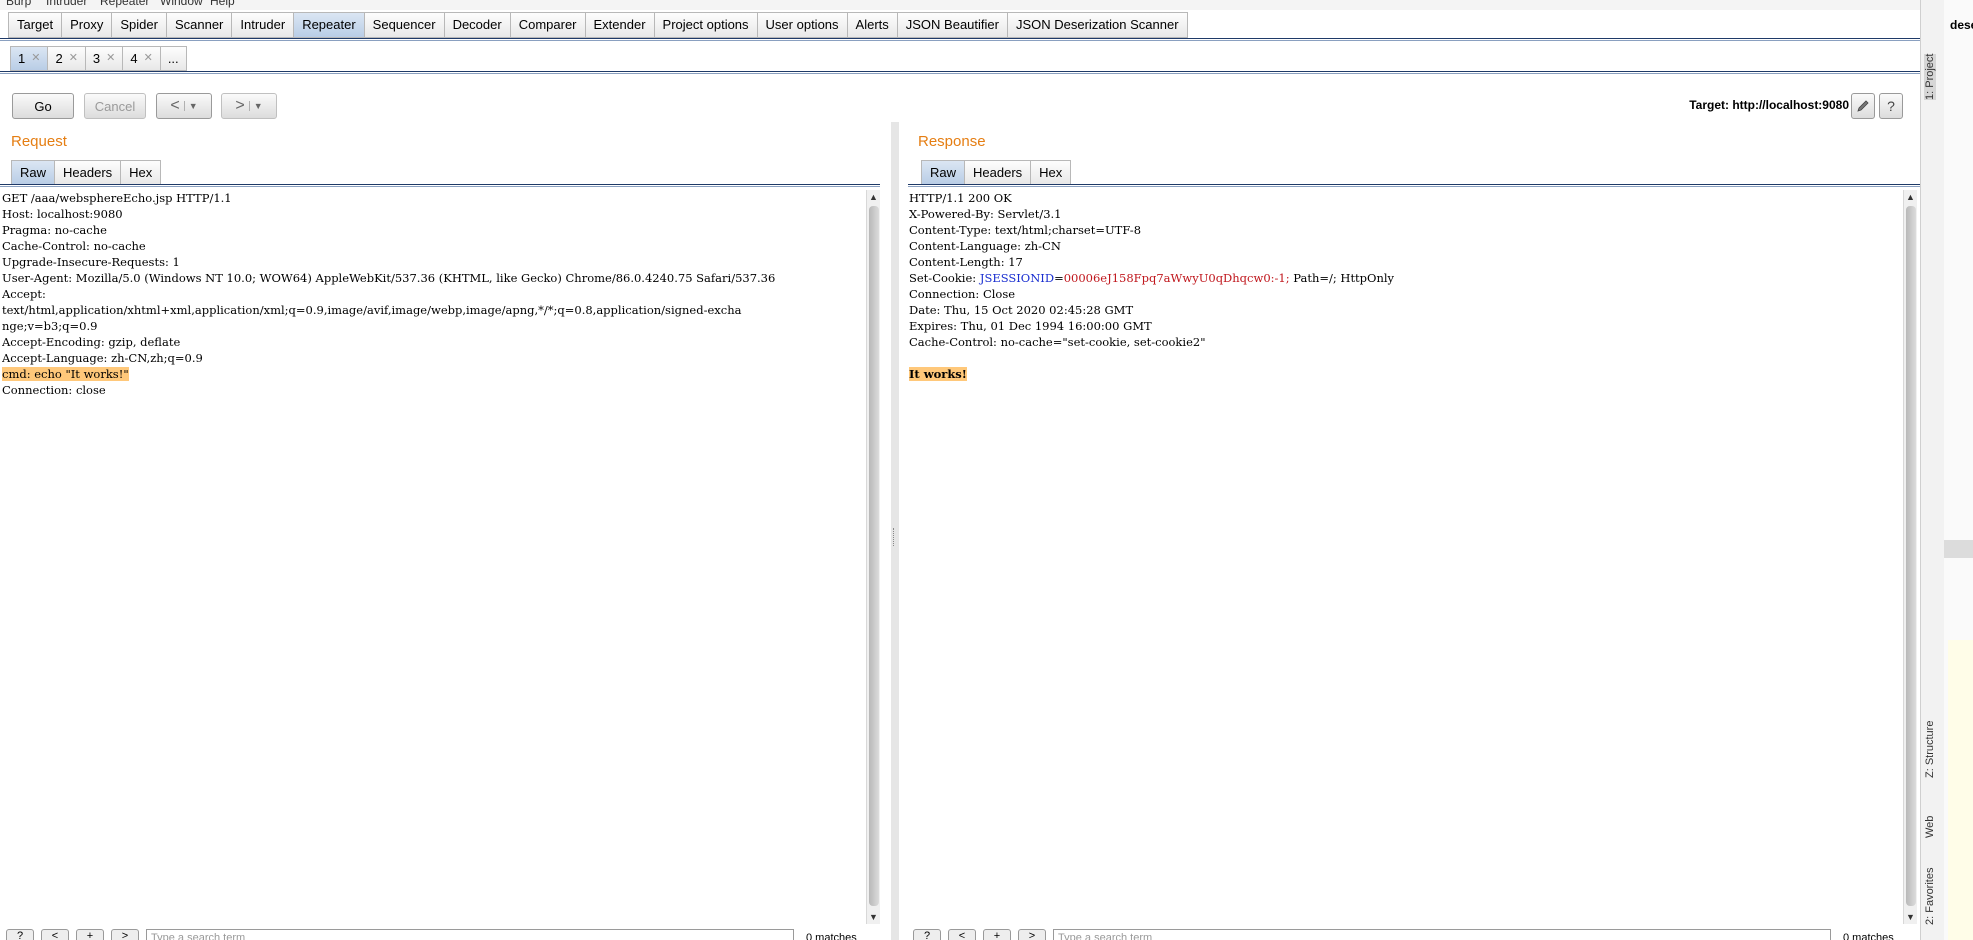  I want to click on tab-sequencer: Sequencer, so click(403, 25).